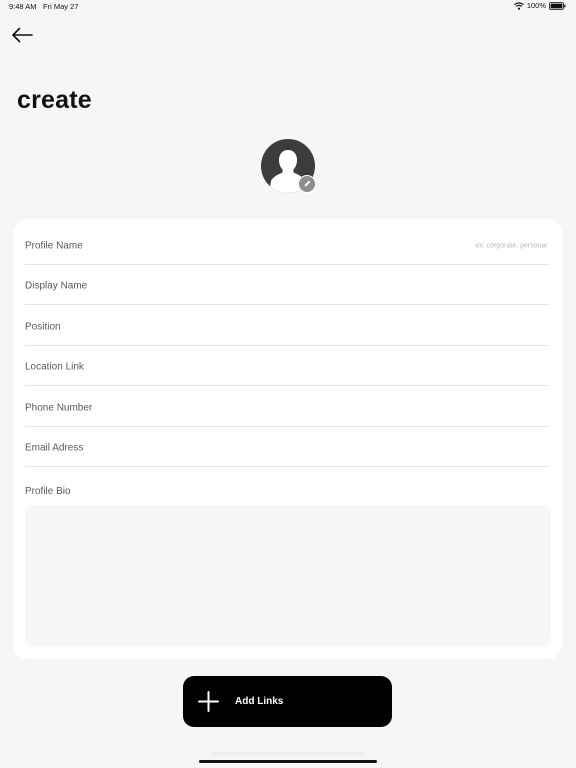 This screenshot has height=768, width=576. I want to click on arrow-left-icon, so click(22, 37).